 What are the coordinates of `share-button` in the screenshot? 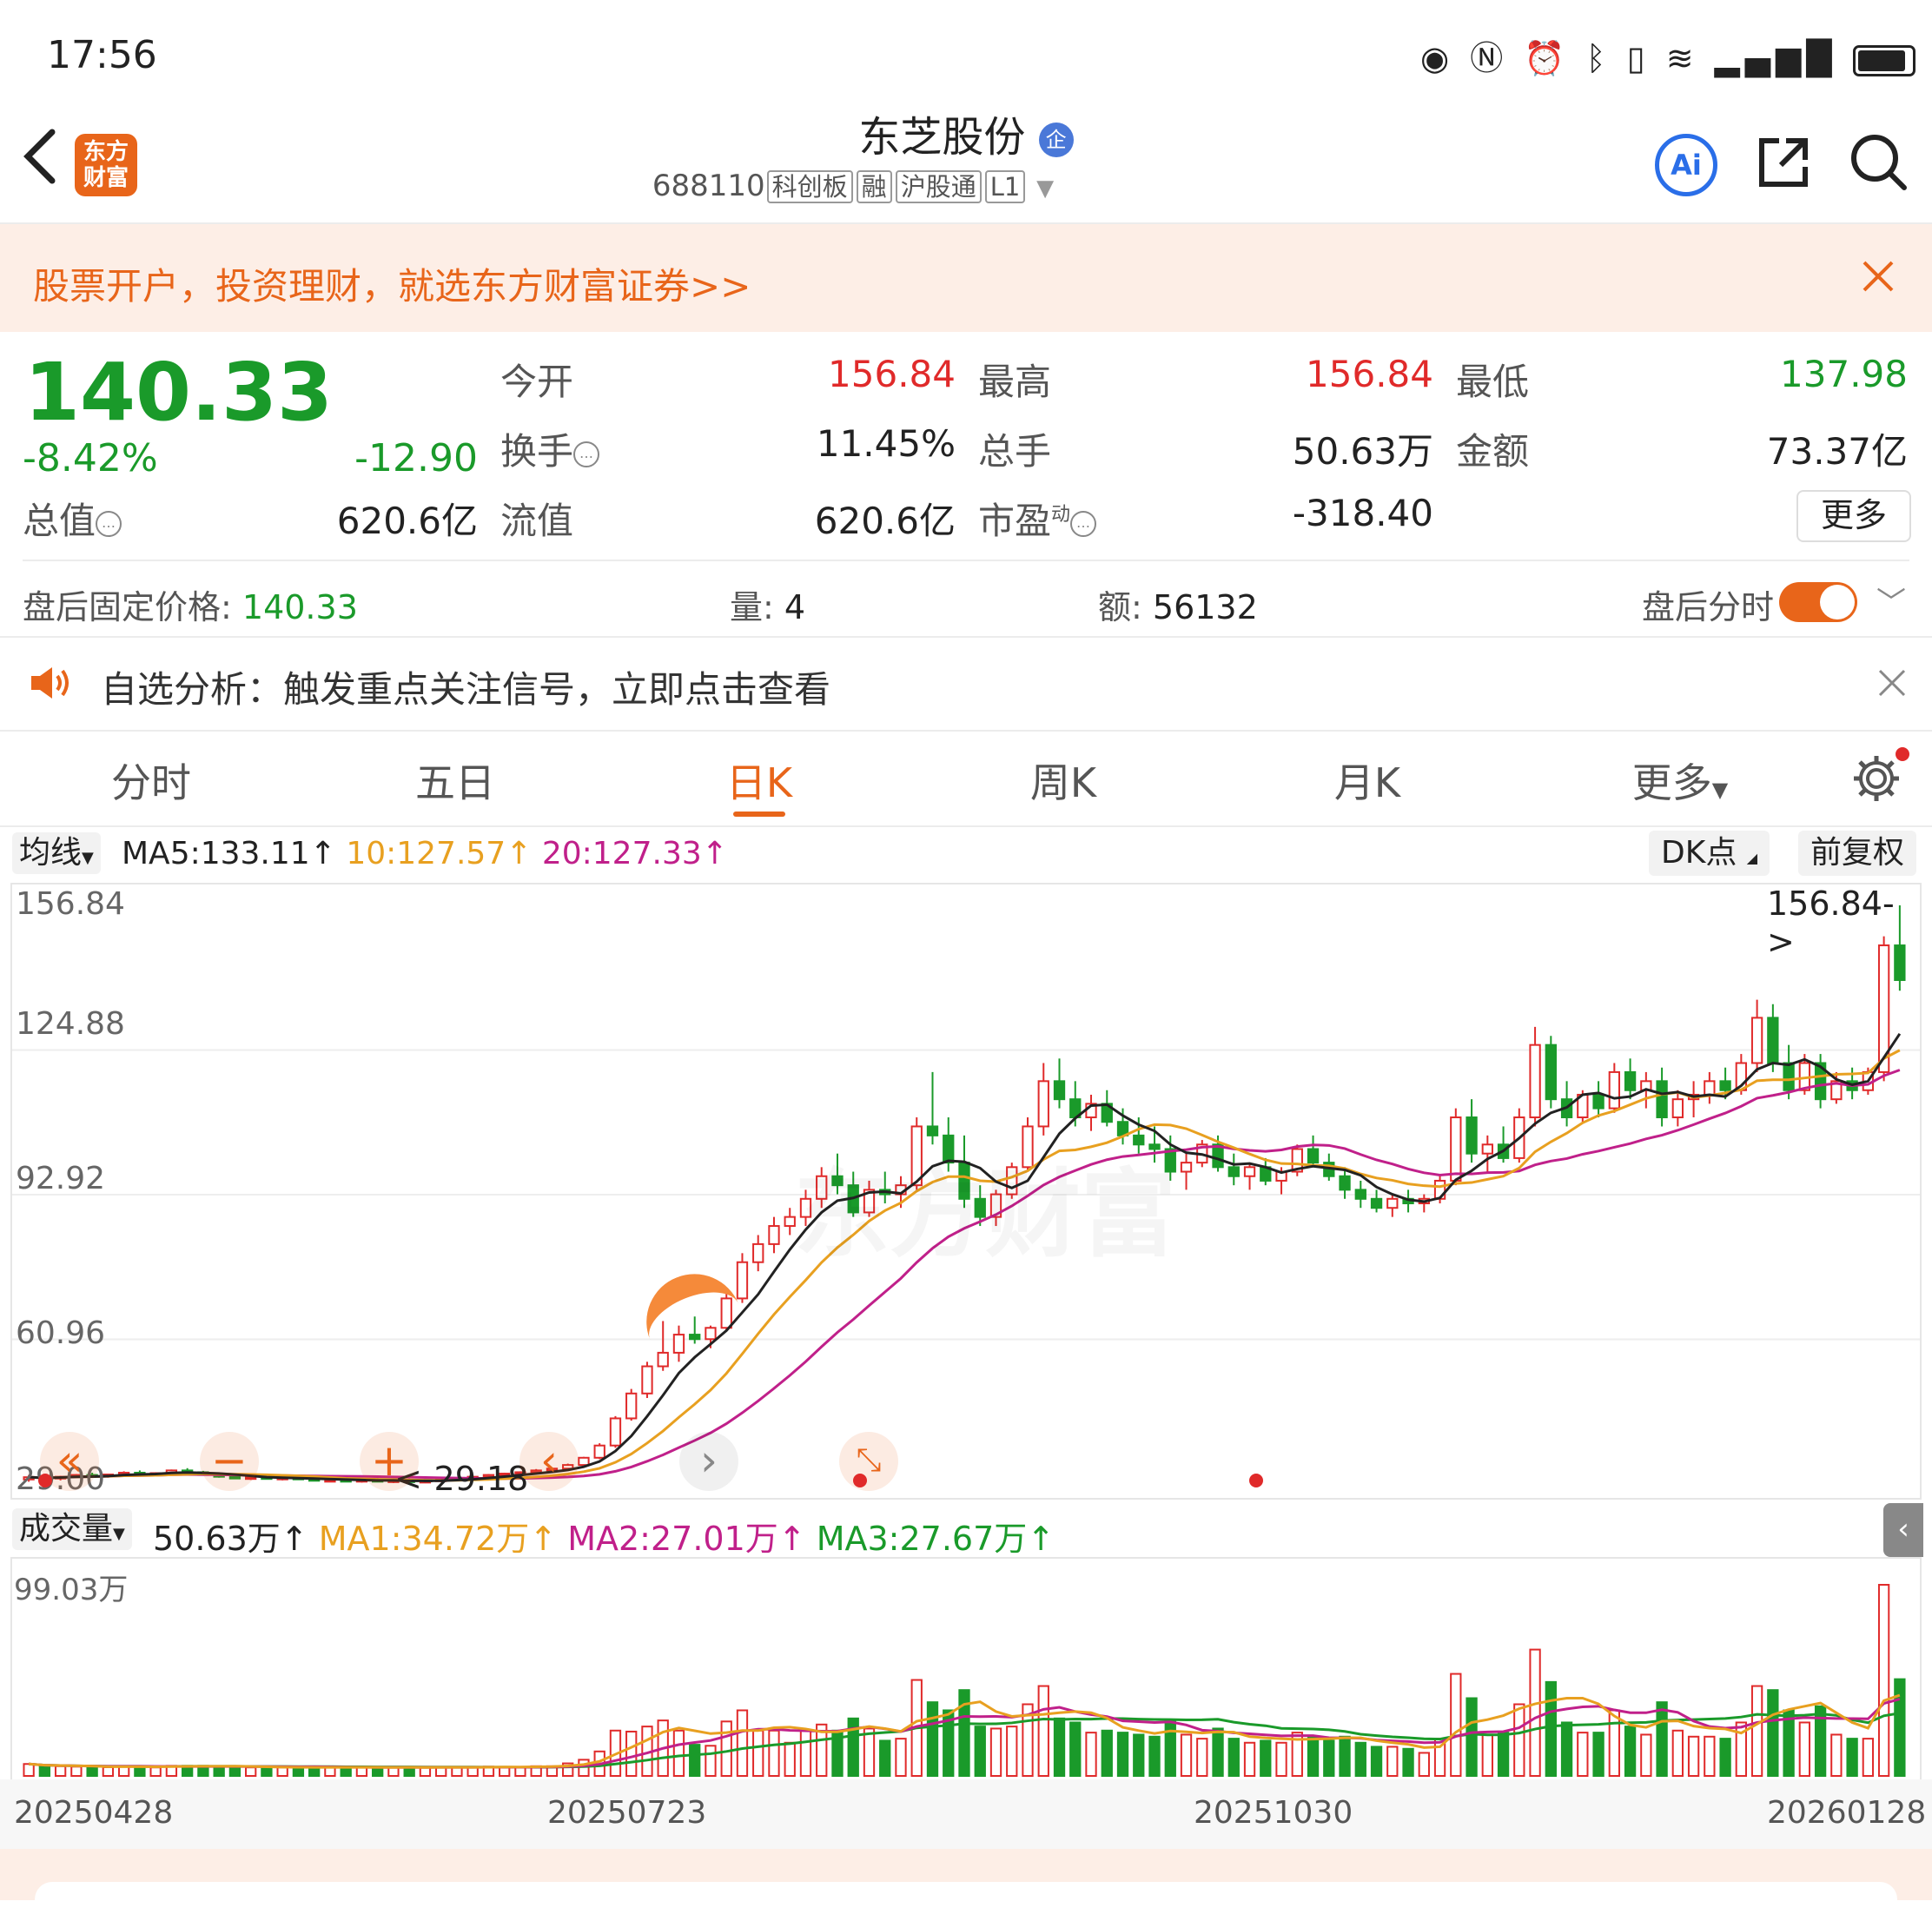 It's located at (1784, 162).